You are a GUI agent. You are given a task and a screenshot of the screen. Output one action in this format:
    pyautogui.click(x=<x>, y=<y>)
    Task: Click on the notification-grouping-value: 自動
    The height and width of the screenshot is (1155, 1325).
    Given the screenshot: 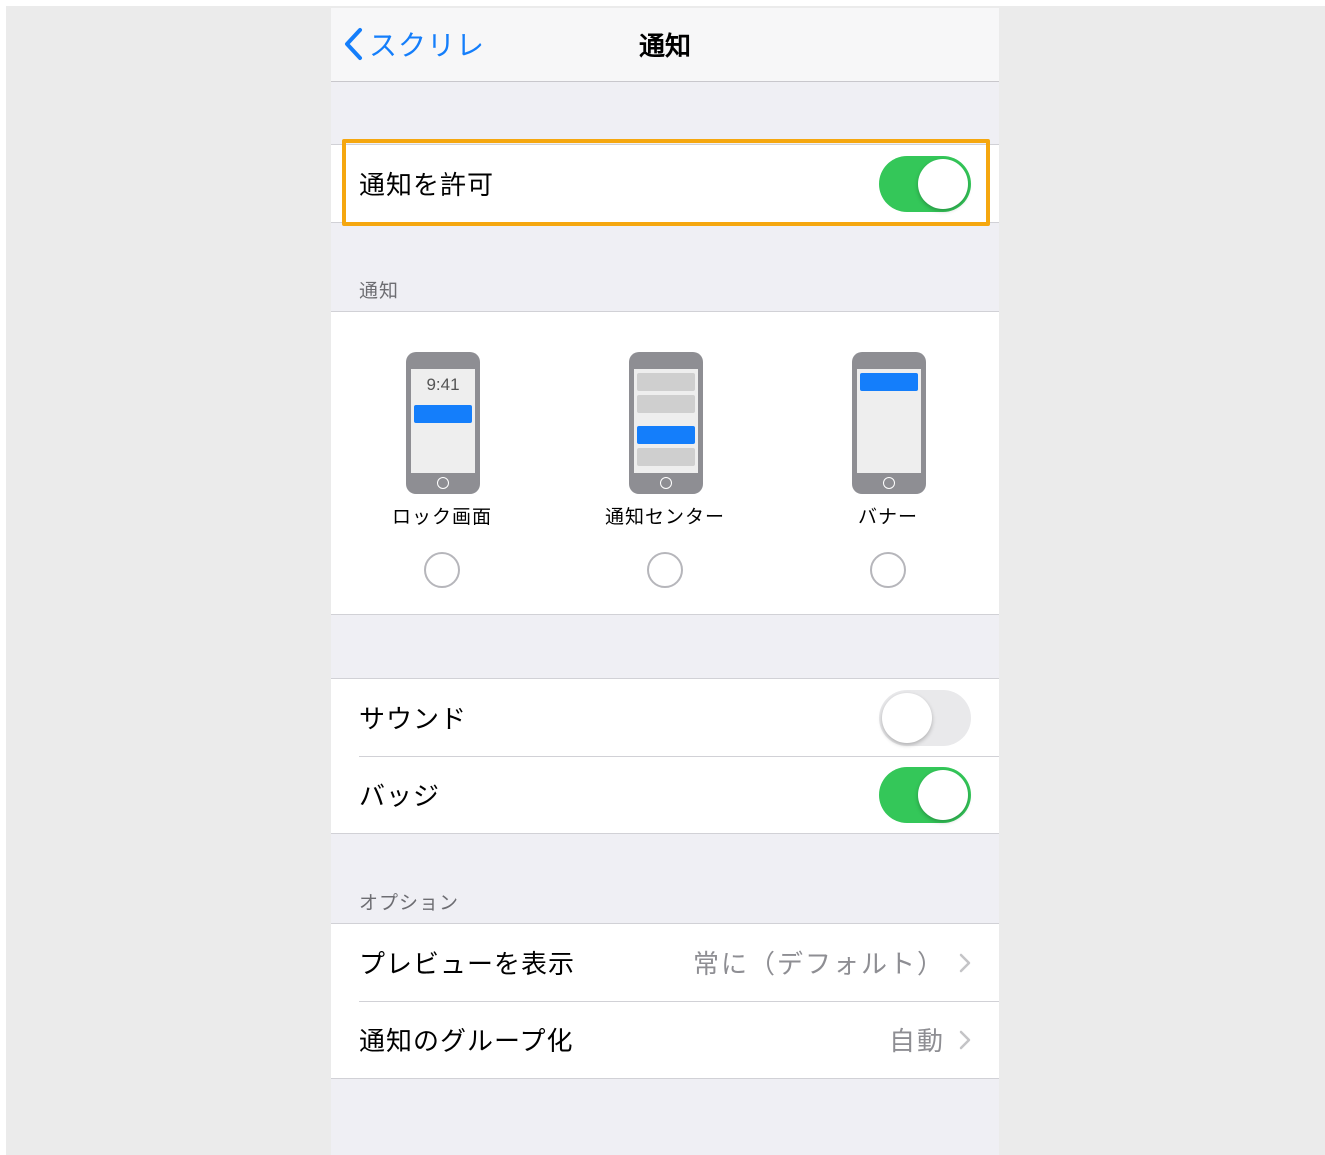 What is the action you would take?
    pyautogui.click(x=916, y=1042)
    